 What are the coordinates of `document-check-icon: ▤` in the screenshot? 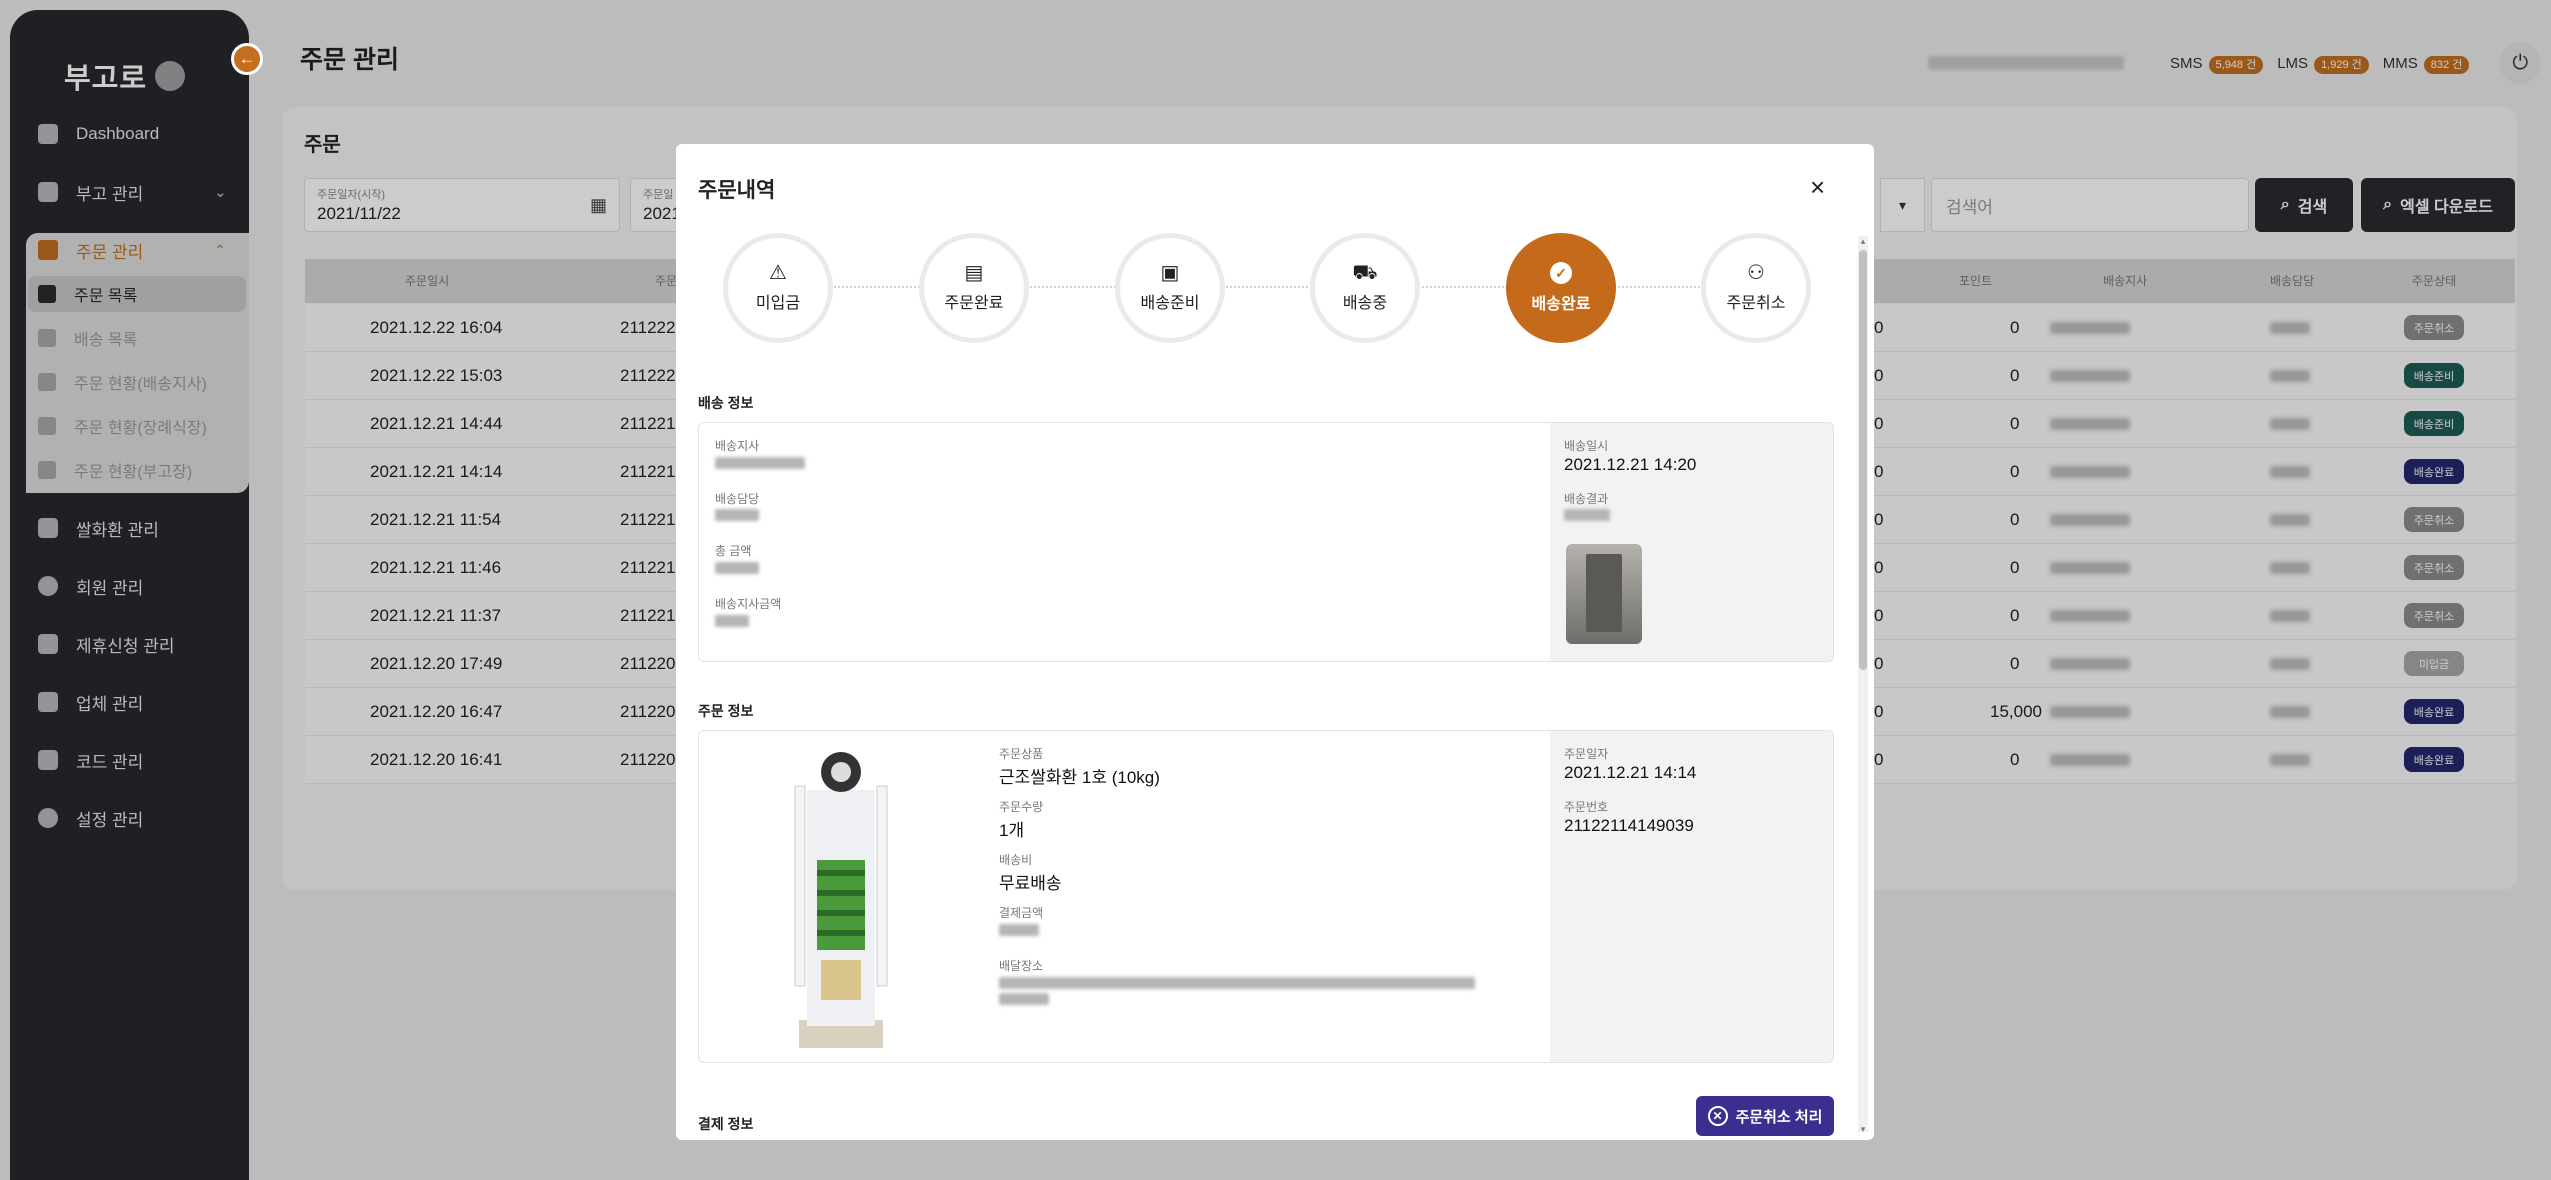 It's located at (974, 273).